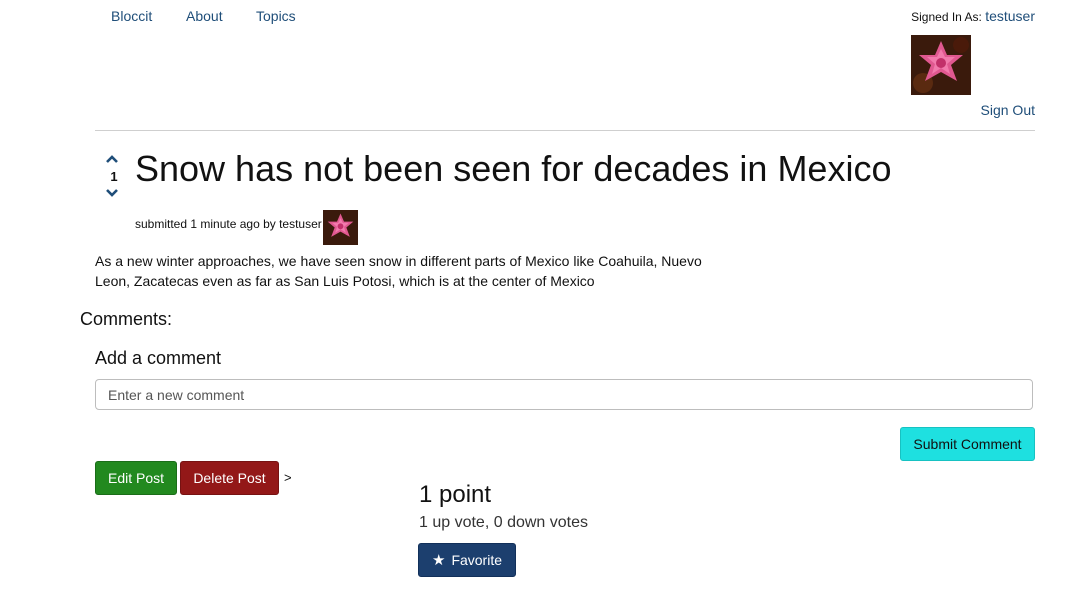 This screenshot has height=613, width=1089. What do you see at coordinates (276, 16) in the screenshot?
I see `nav-link-topics: Topics` at bounding box center [276, 16].